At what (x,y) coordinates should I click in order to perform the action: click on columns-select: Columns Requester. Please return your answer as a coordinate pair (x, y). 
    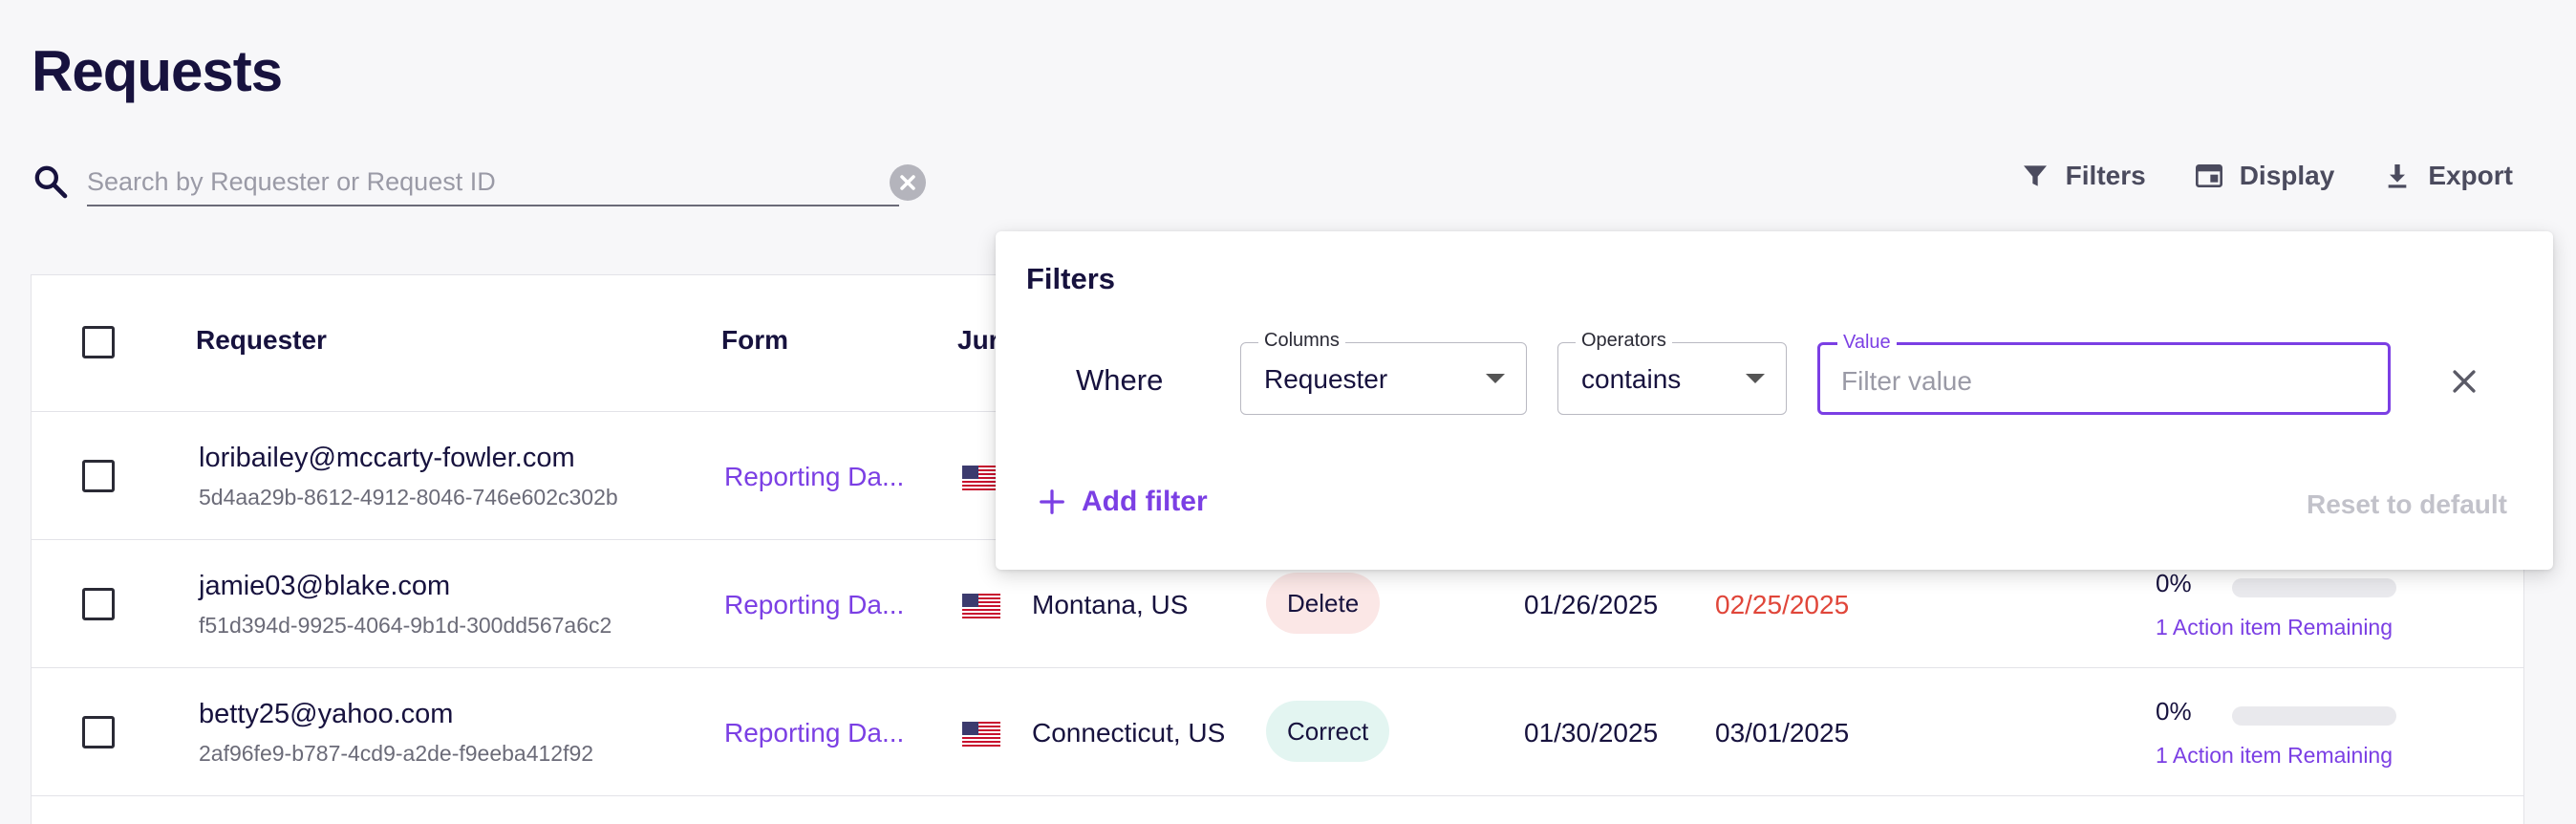
    Looking at the image, I should click on (1383, 373).